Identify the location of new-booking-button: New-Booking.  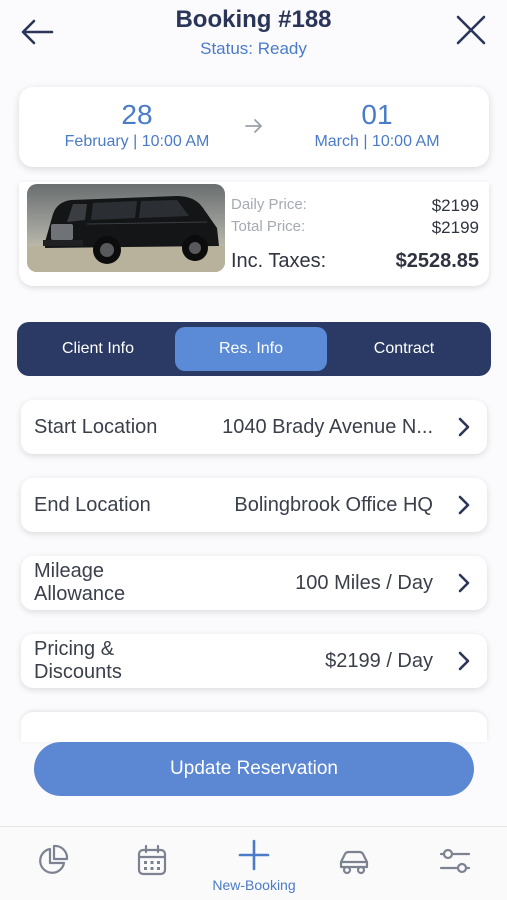
(254, 865).